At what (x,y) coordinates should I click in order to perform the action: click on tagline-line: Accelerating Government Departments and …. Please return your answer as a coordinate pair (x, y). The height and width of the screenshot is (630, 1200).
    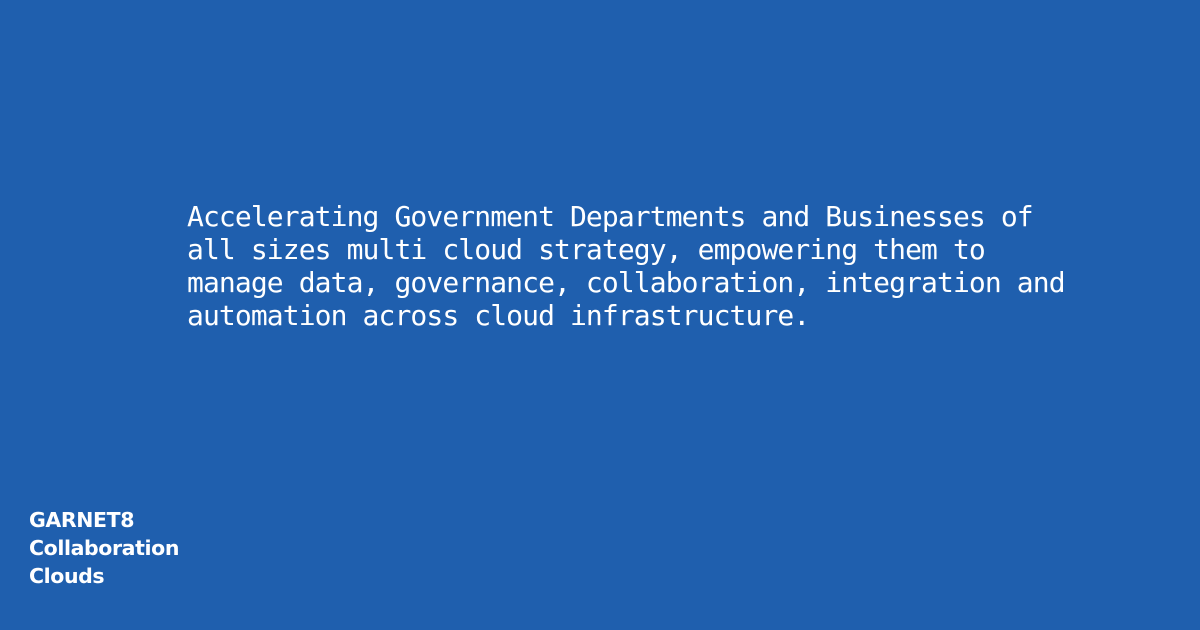
    Looking at the image, I should click on (610, 216).